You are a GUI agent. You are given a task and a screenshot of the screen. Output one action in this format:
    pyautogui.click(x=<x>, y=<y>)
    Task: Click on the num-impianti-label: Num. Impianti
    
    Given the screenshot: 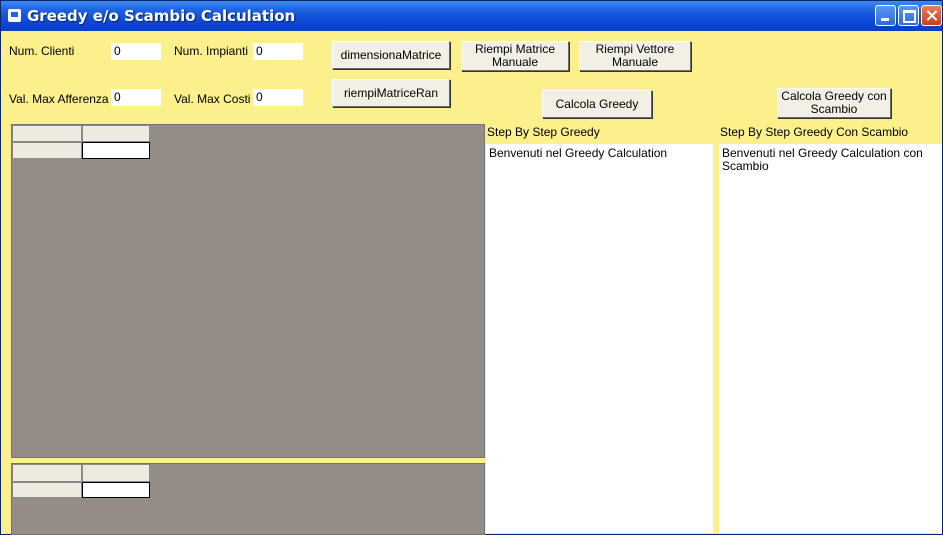 What is the action you would take?
    pyautogui.click(x=211, y=51)
    